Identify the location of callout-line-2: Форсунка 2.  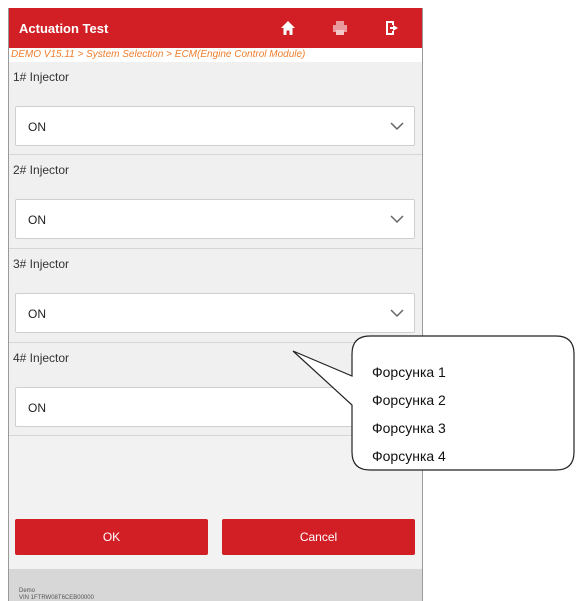
(409, 400).